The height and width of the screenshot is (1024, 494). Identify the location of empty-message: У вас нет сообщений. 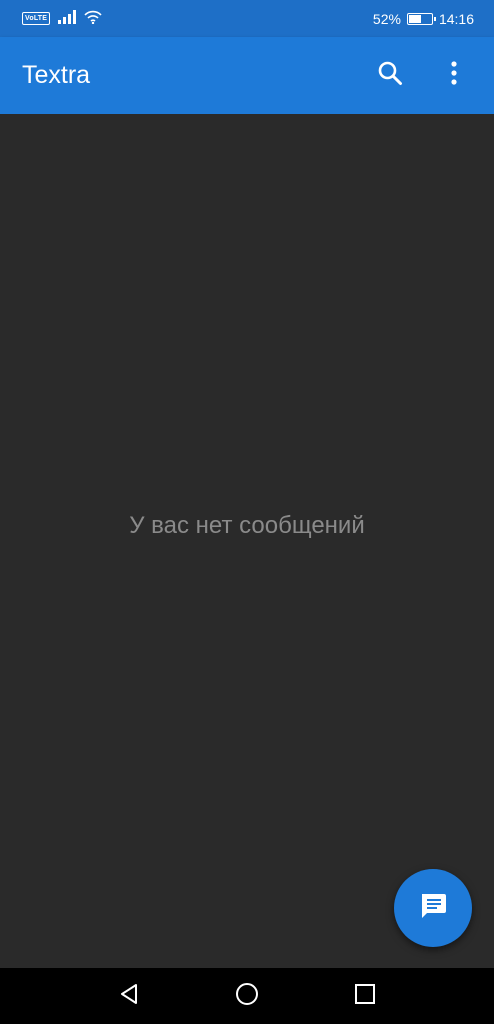
(247, 525).